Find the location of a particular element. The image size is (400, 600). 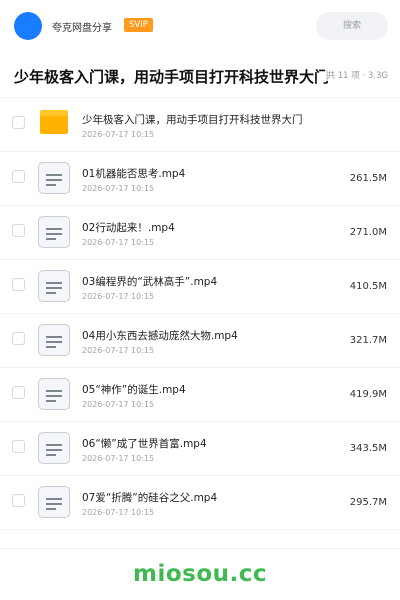

item-size: 295.7M is located at coordinates (368, 502).